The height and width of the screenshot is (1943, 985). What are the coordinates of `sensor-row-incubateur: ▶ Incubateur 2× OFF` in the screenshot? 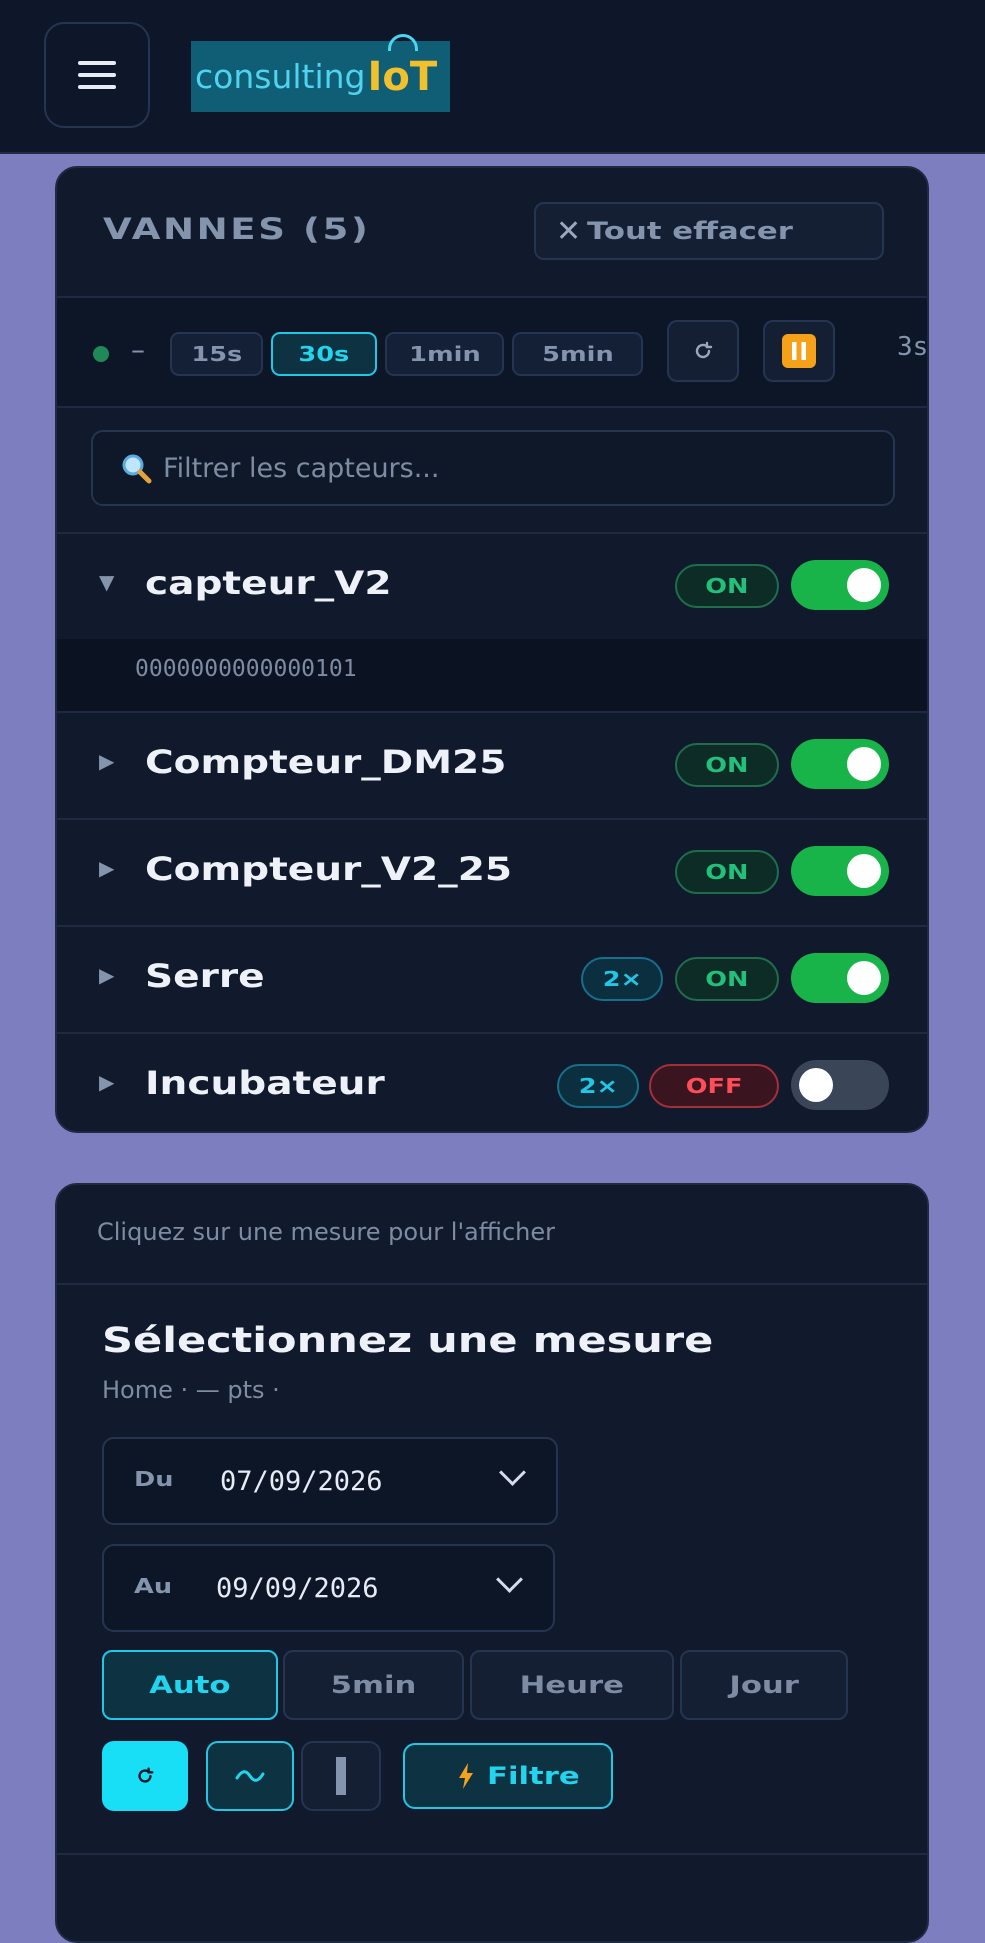 It's located at (492, 1082).